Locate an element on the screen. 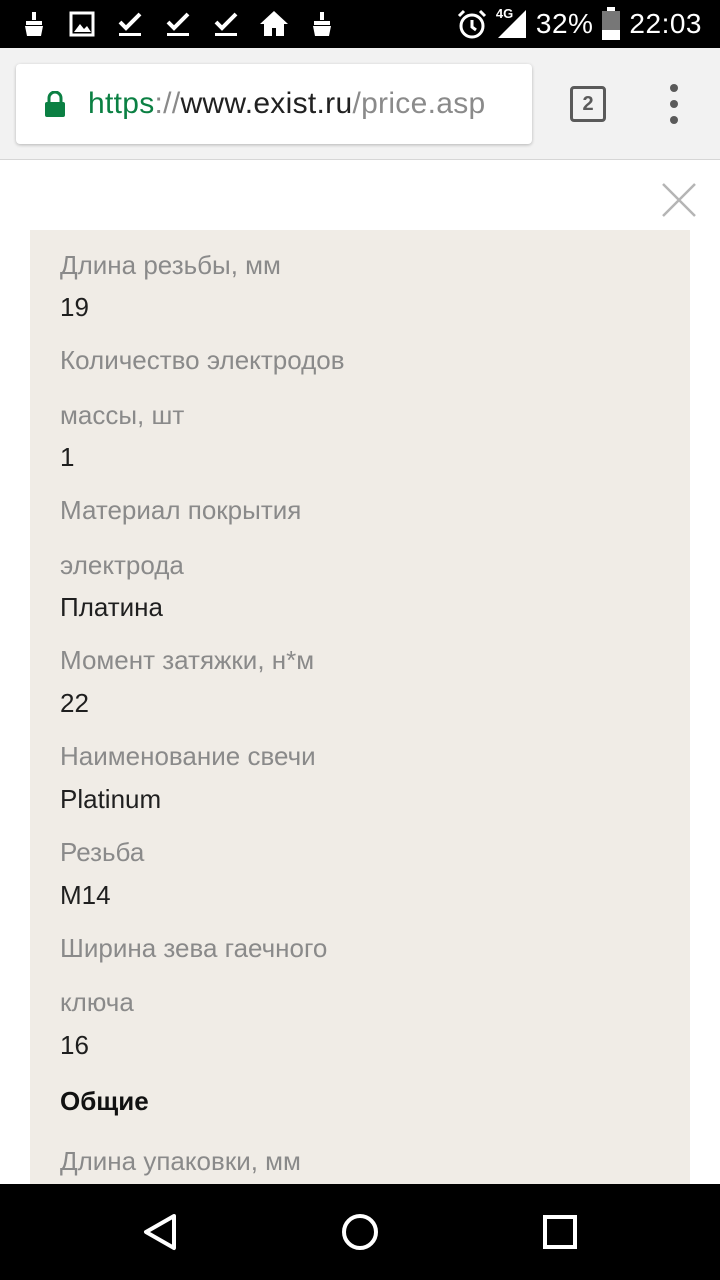  spec-label: Длина упаковки, мм is located at coordinates (180, 1161).